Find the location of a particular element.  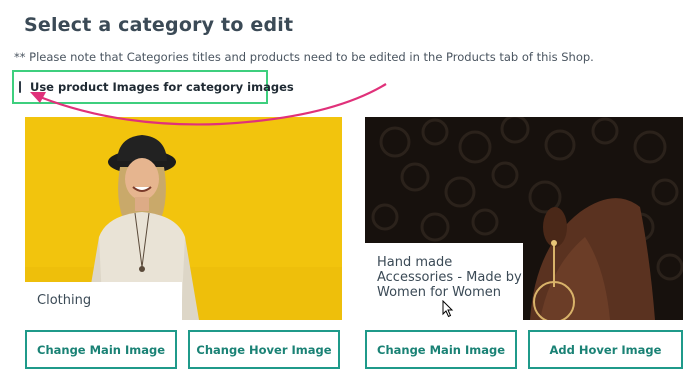

mouse-cursor-icon is located at coordinates (448, 309).